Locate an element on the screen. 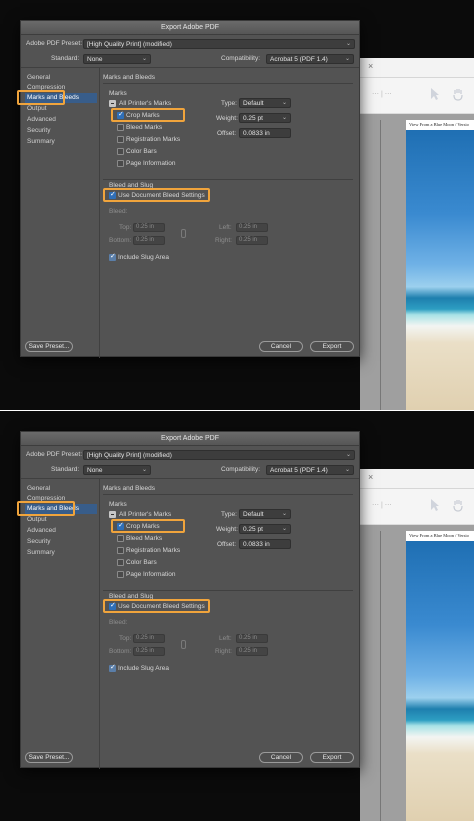 The image size is (474, 821). page-nav-placeholder: ⋯ | ⋯ is located at coordinates (382, 94).